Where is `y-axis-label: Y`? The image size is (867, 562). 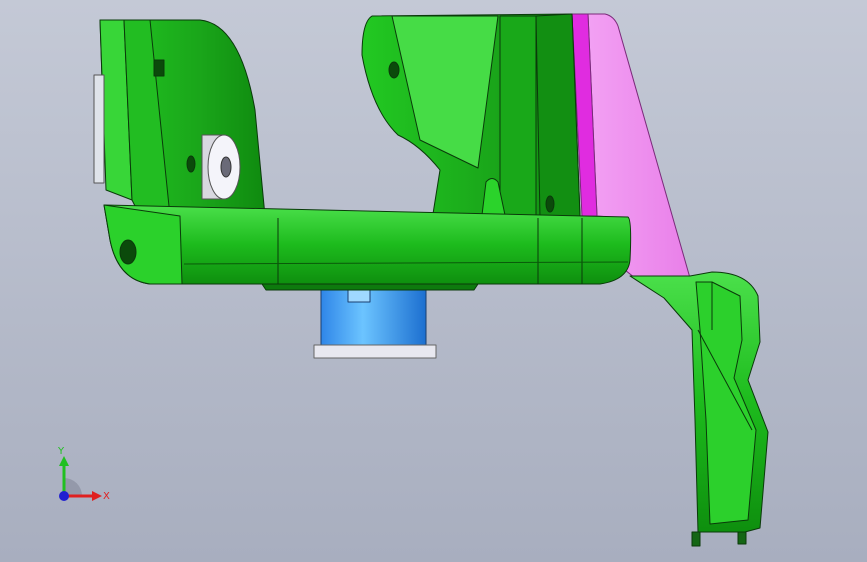 y-axis-label: Y is located at coordinates (61, 451).